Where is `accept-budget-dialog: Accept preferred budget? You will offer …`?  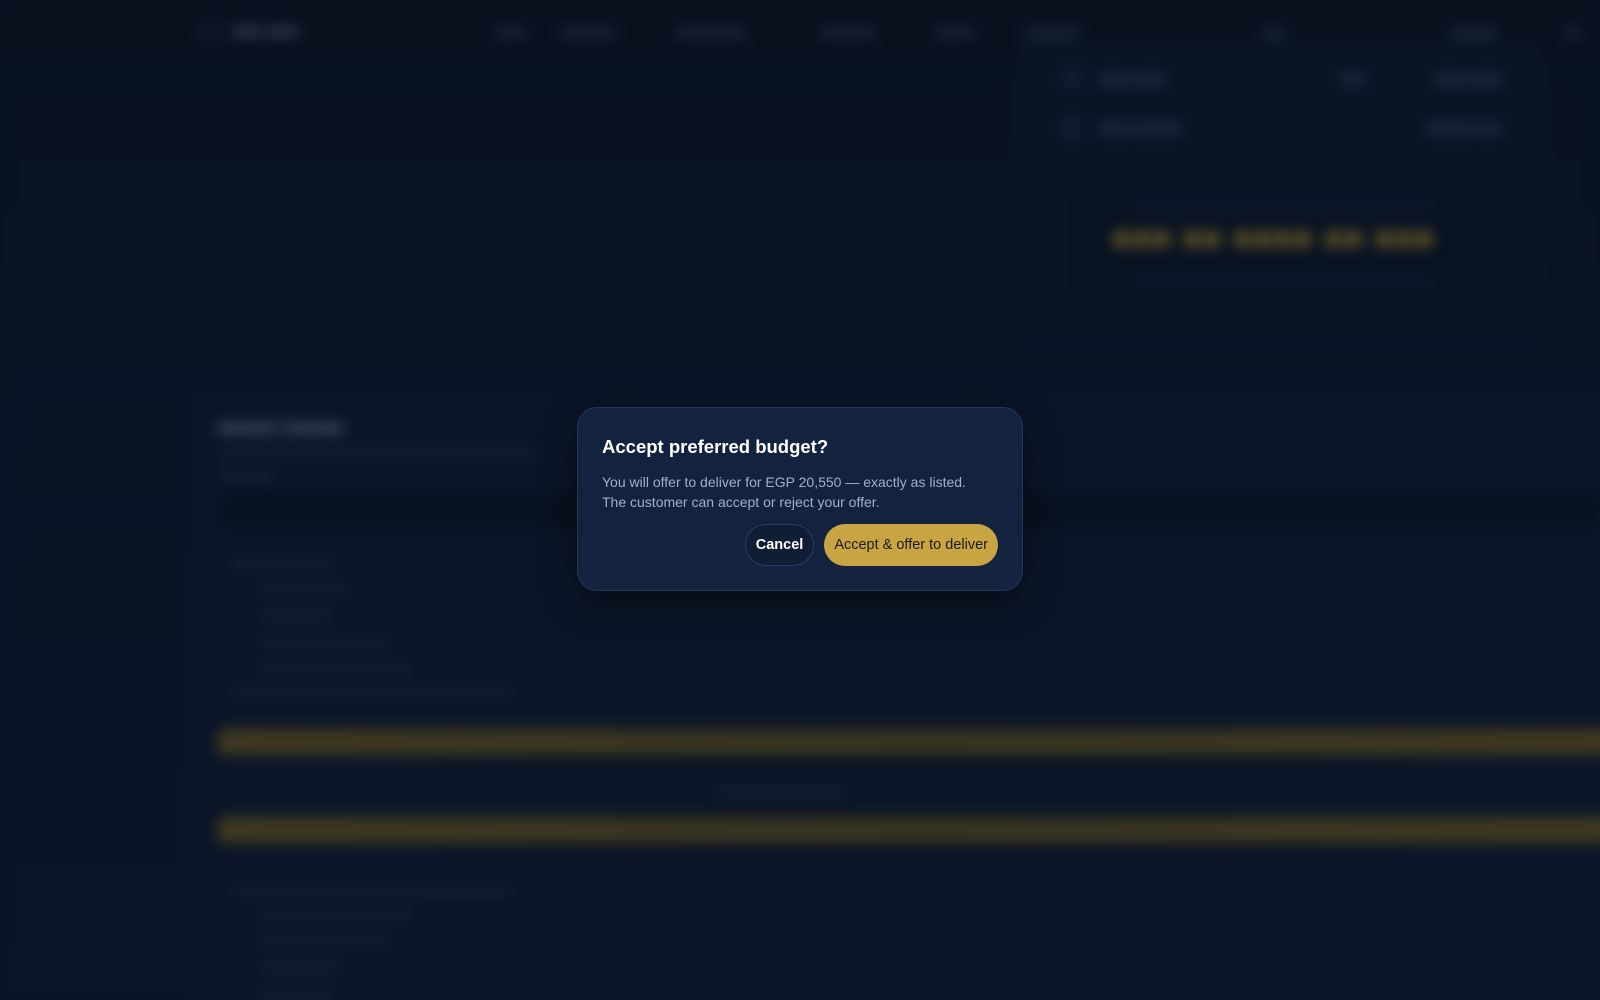 accept-budget-dialog: Accept preferred budget? You will offer … is located at coordinates (800, 499).